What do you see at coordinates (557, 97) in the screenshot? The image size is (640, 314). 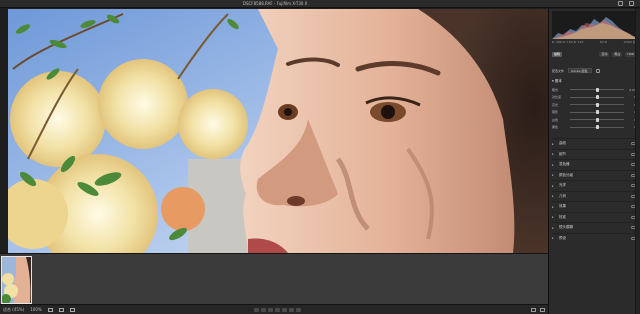 I see `slider-label: 对比度` at bounding box center [557, 97].